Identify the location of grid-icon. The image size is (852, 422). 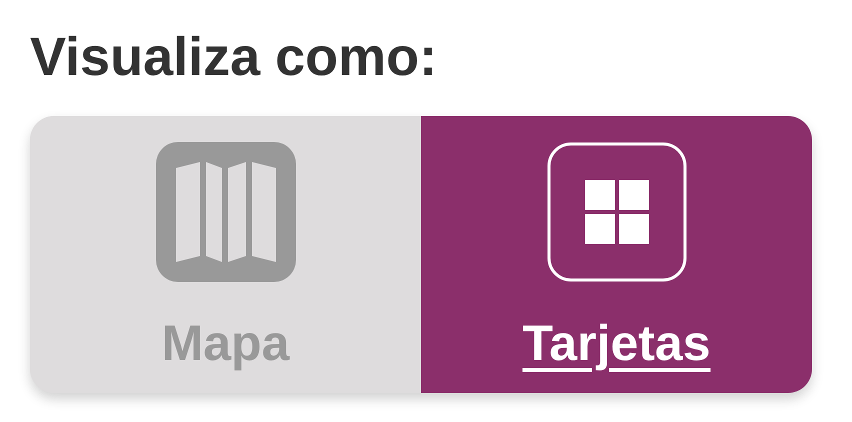
(616, 212).